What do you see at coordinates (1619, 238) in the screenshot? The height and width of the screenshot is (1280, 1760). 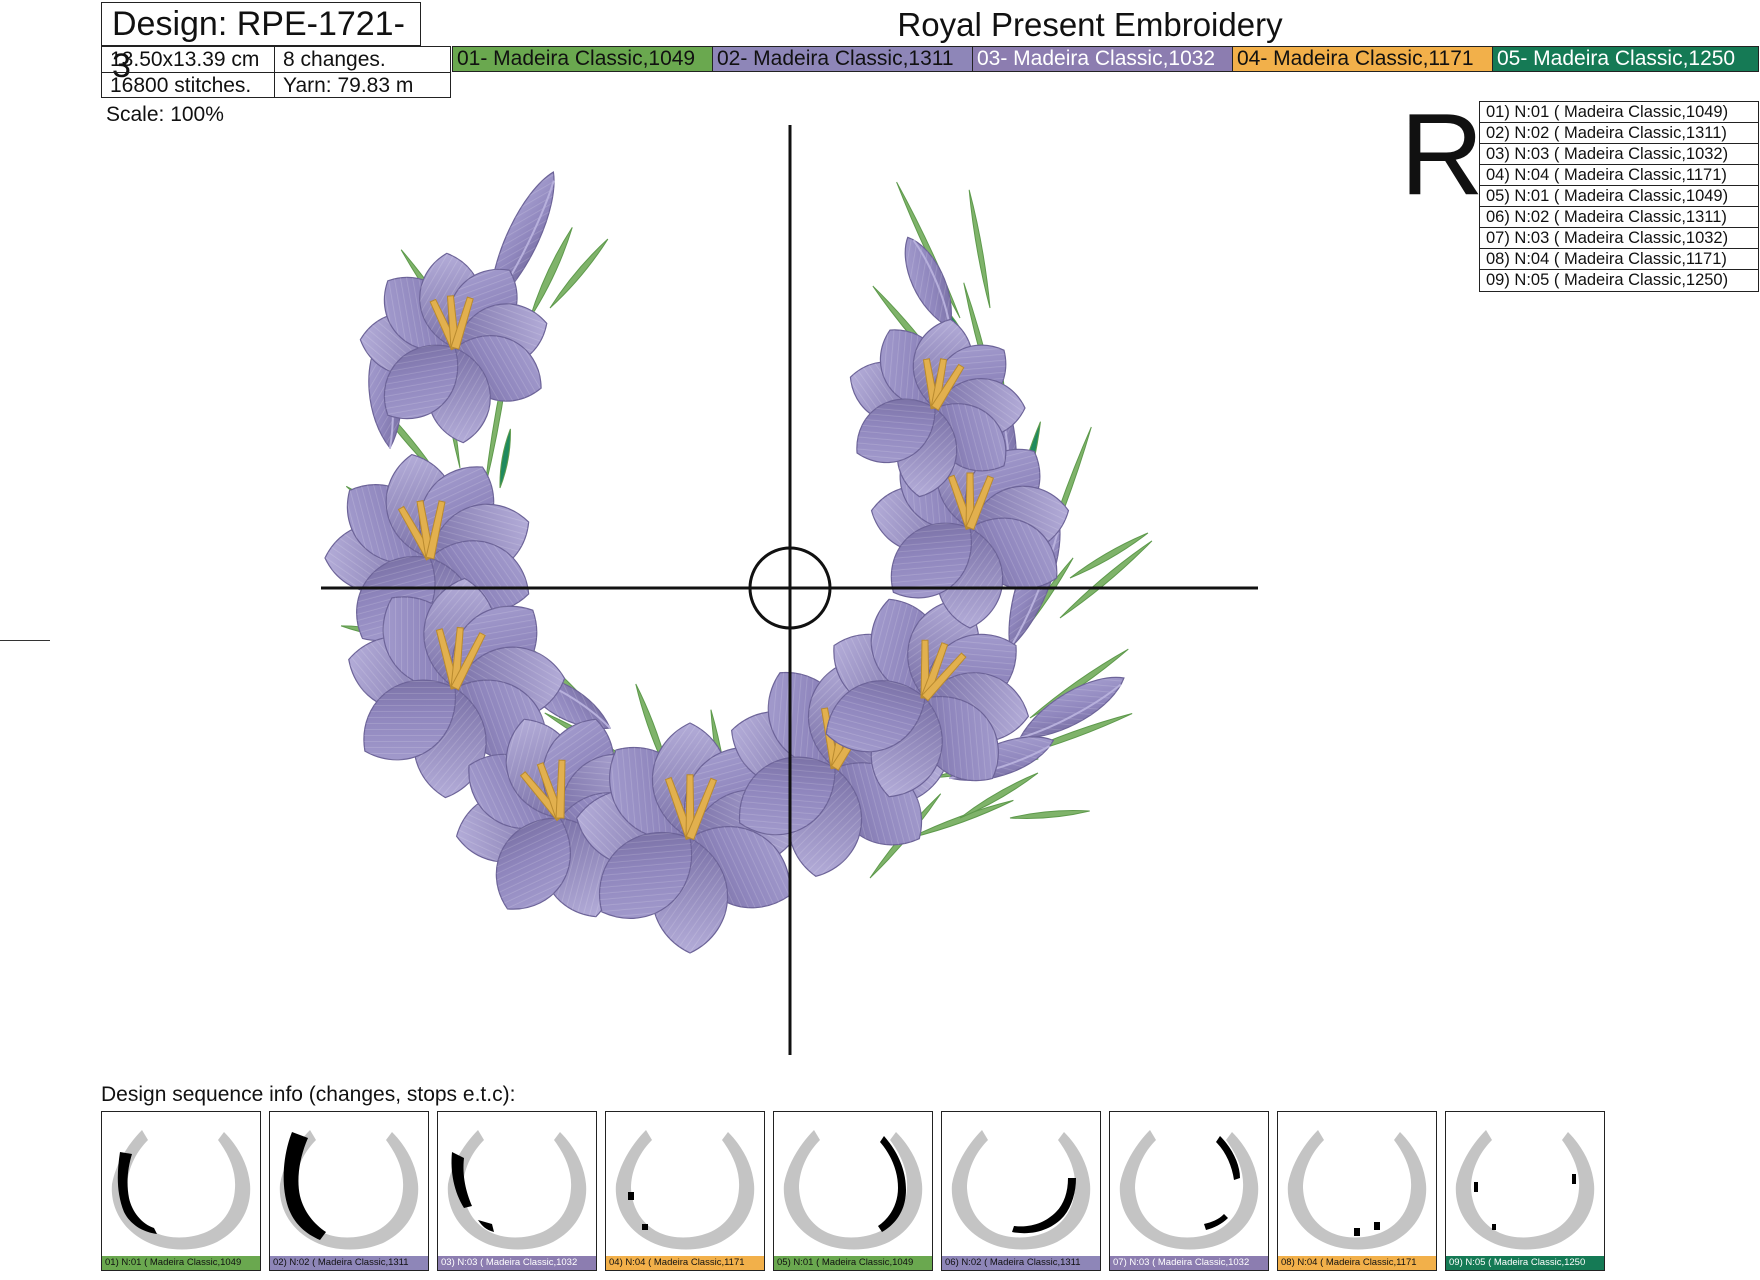 I see `stop-item: 07) N:03 ( Madeira Classic,1032)` at bounding box center [1619, 238].